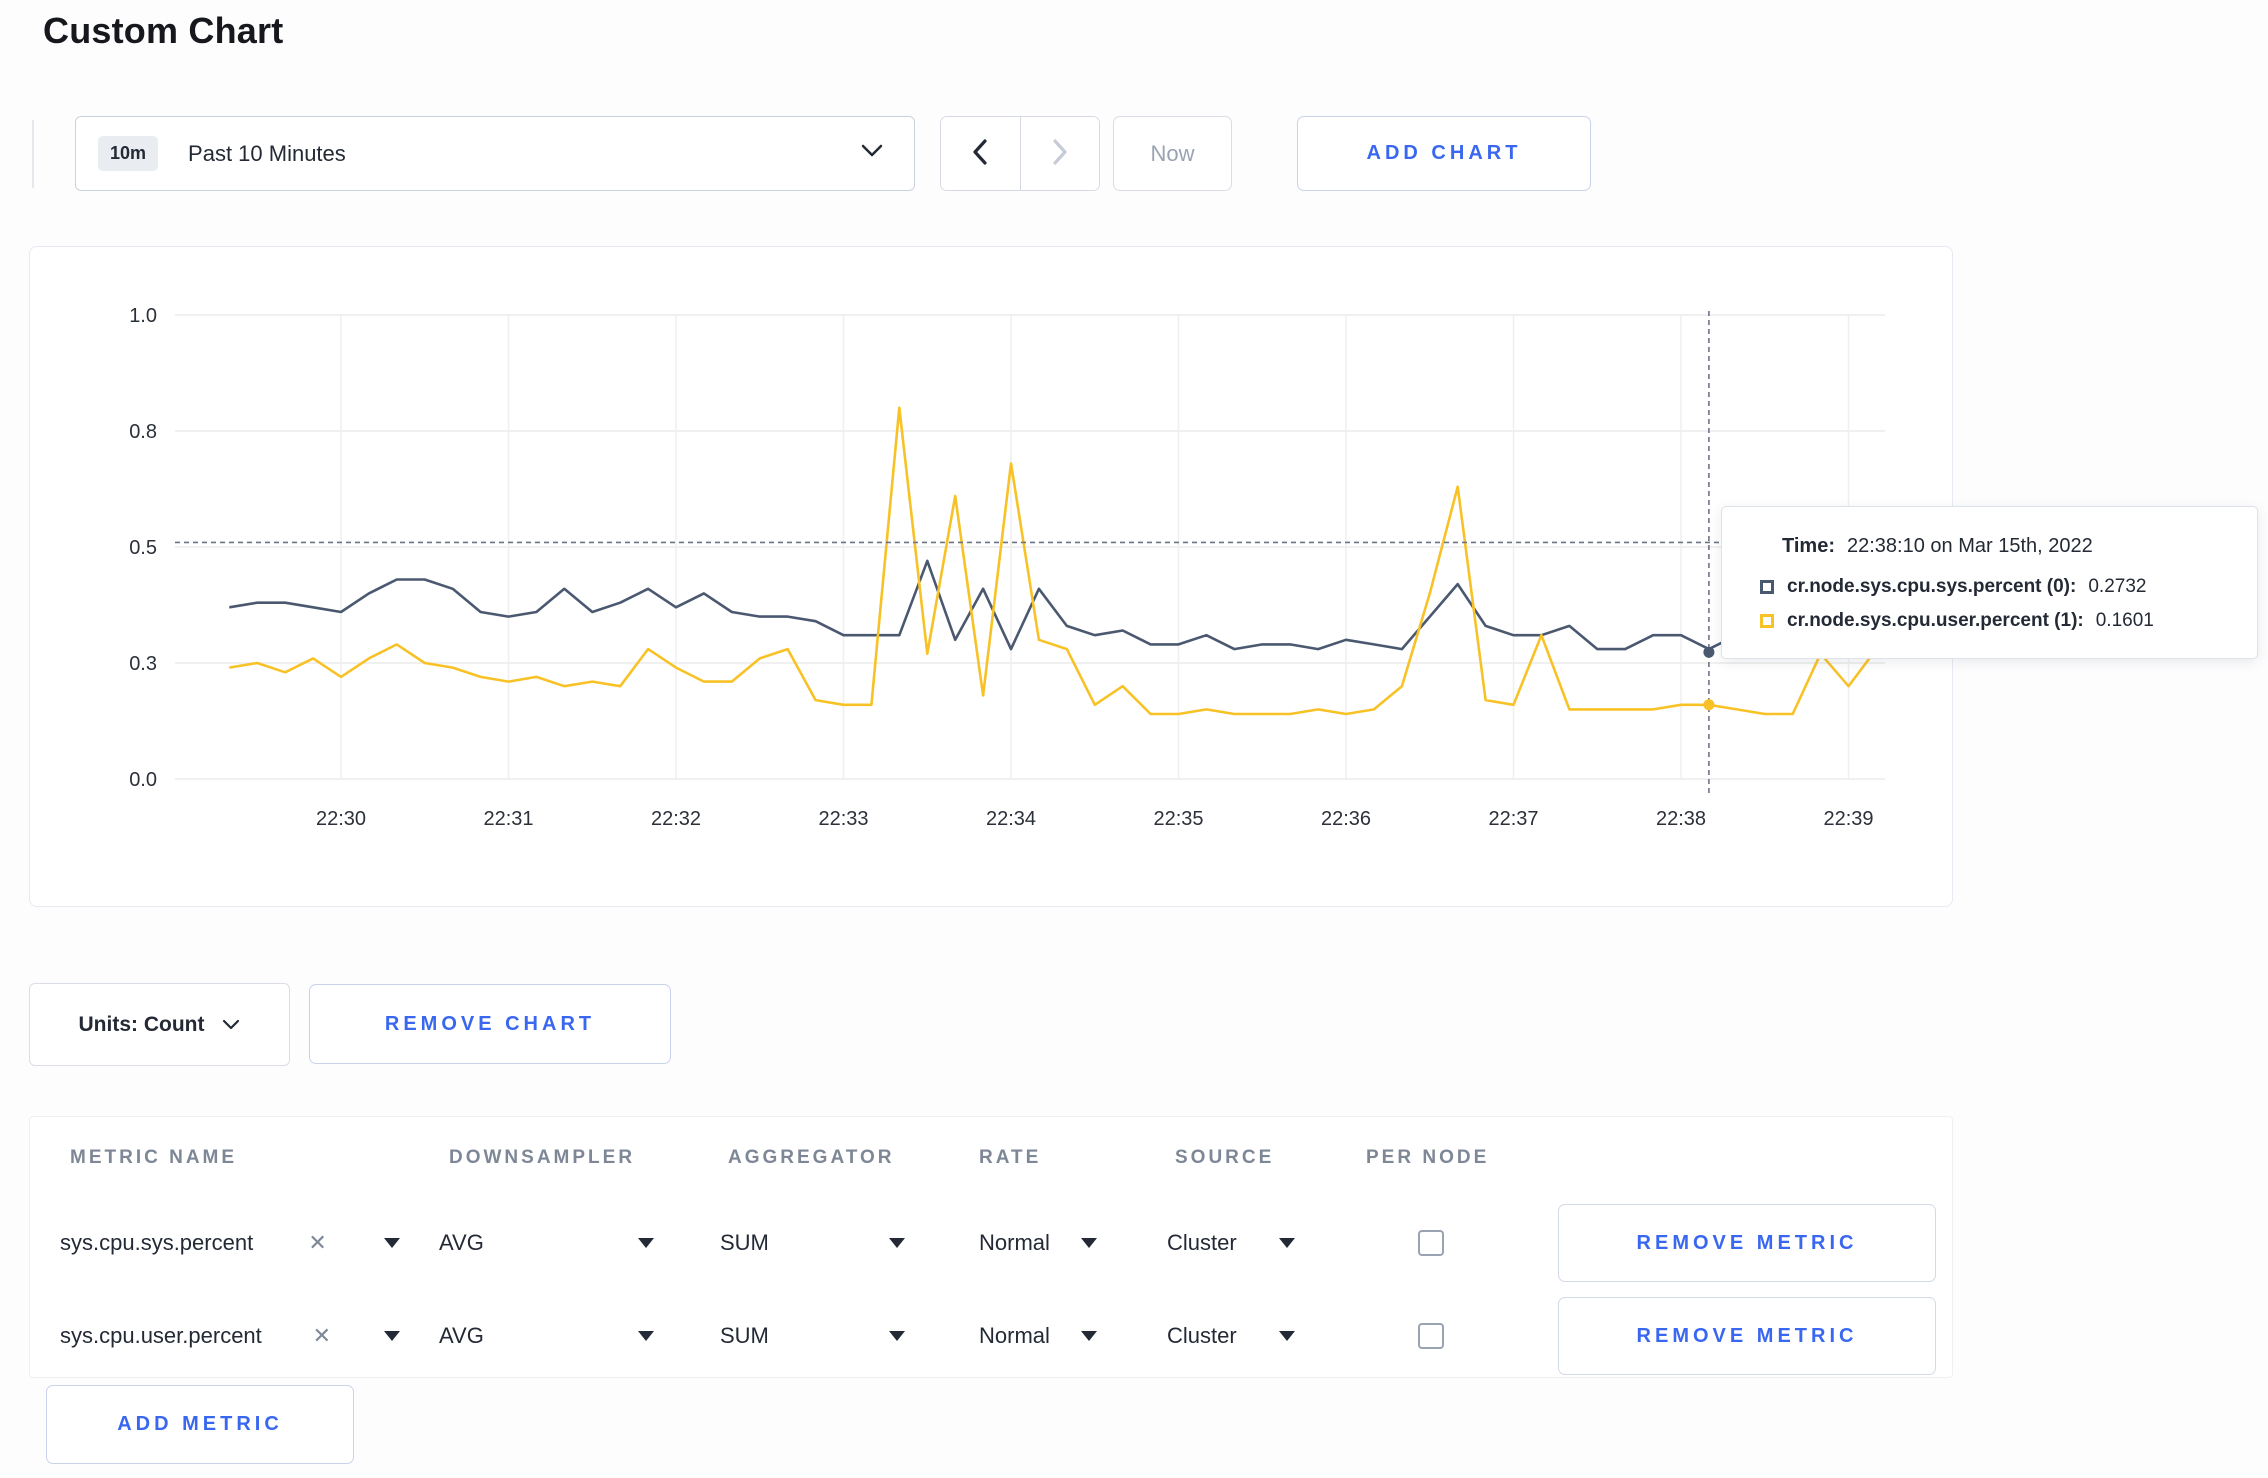 The image size is (2268, 1478). Describe the element at coordinates (1848, 819) in the screenshot. I see `svg-text: 22:39` at that location.